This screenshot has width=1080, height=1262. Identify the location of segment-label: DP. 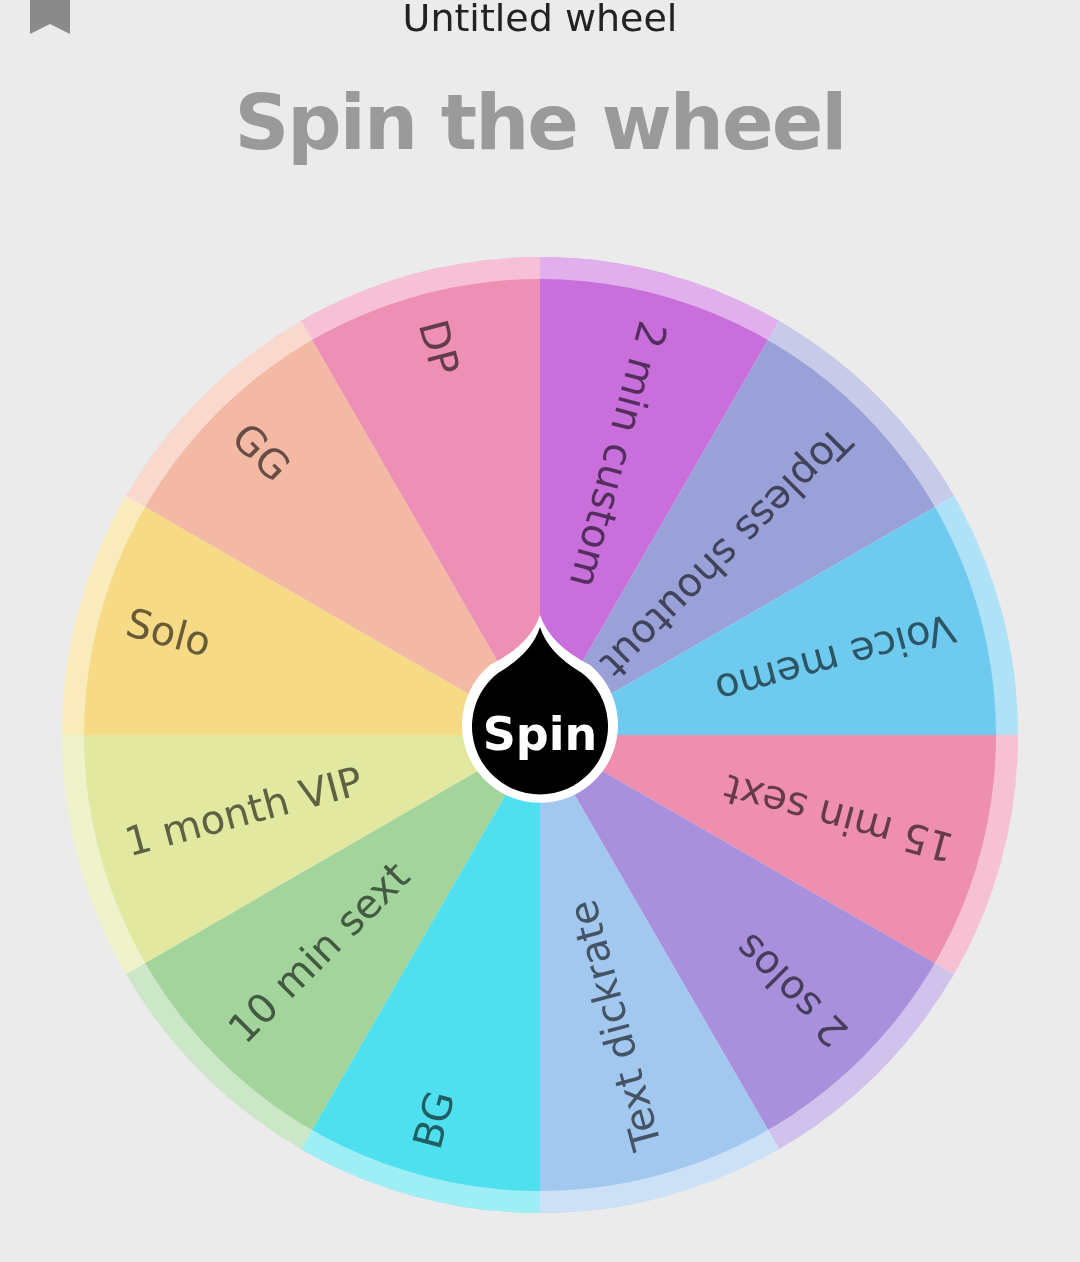
(439, 347).